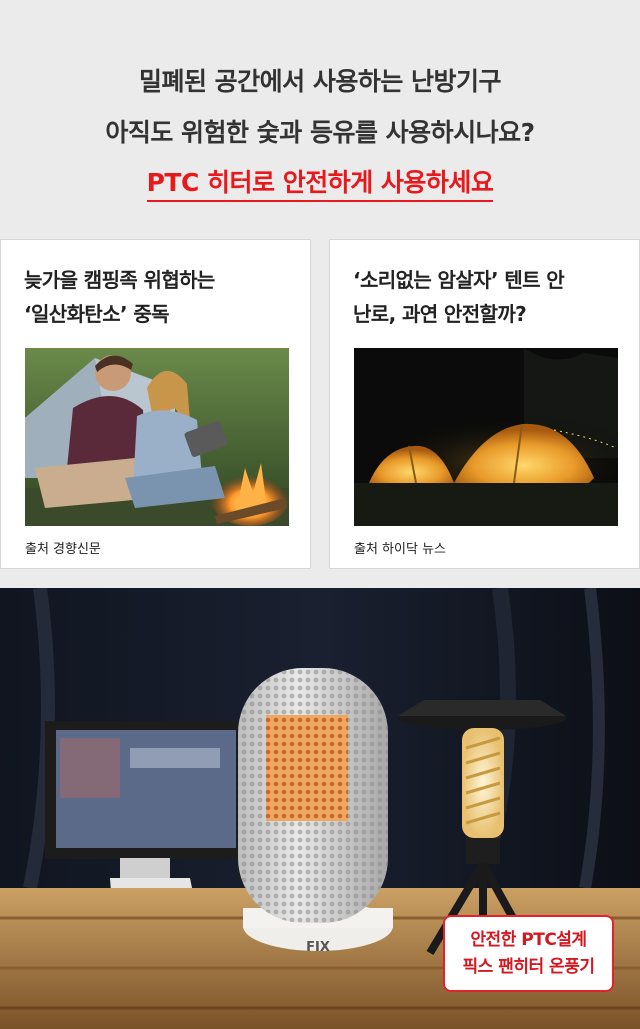 The height and width of the screenshot is (1029, 640). What do you see at coordinates (318, 947) in the screenshot?
I see `fix-logo: FIX` at bounding box center [318, 947].